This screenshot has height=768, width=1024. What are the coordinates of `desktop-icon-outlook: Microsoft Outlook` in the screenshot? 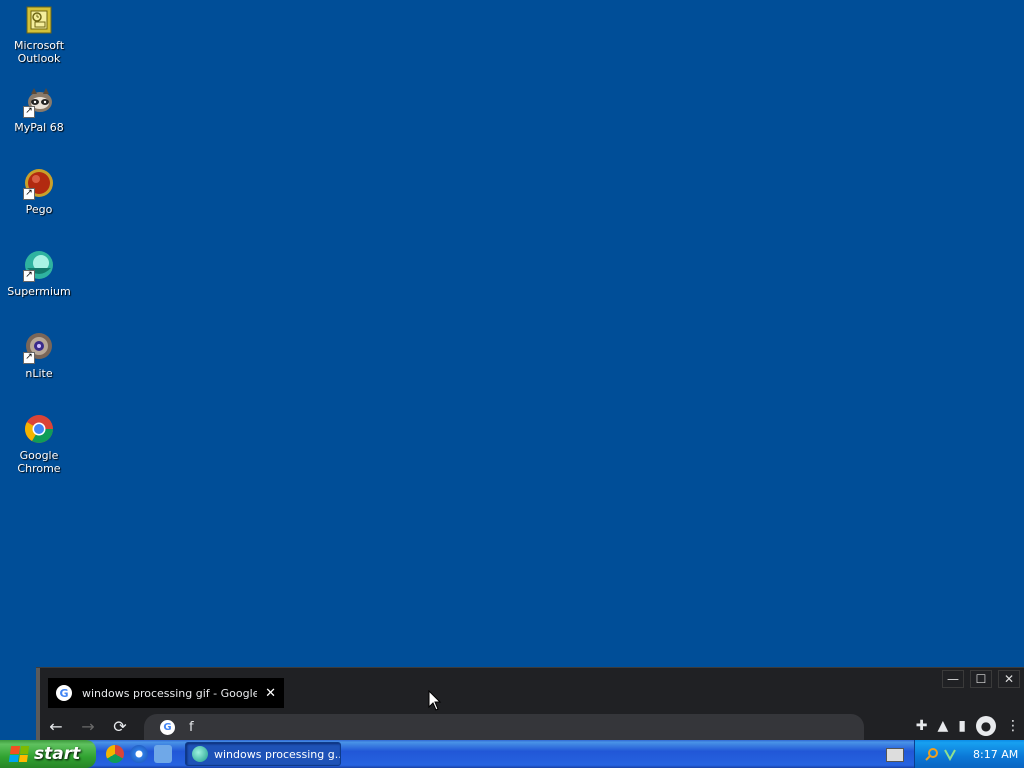 It's located at (39, 34).